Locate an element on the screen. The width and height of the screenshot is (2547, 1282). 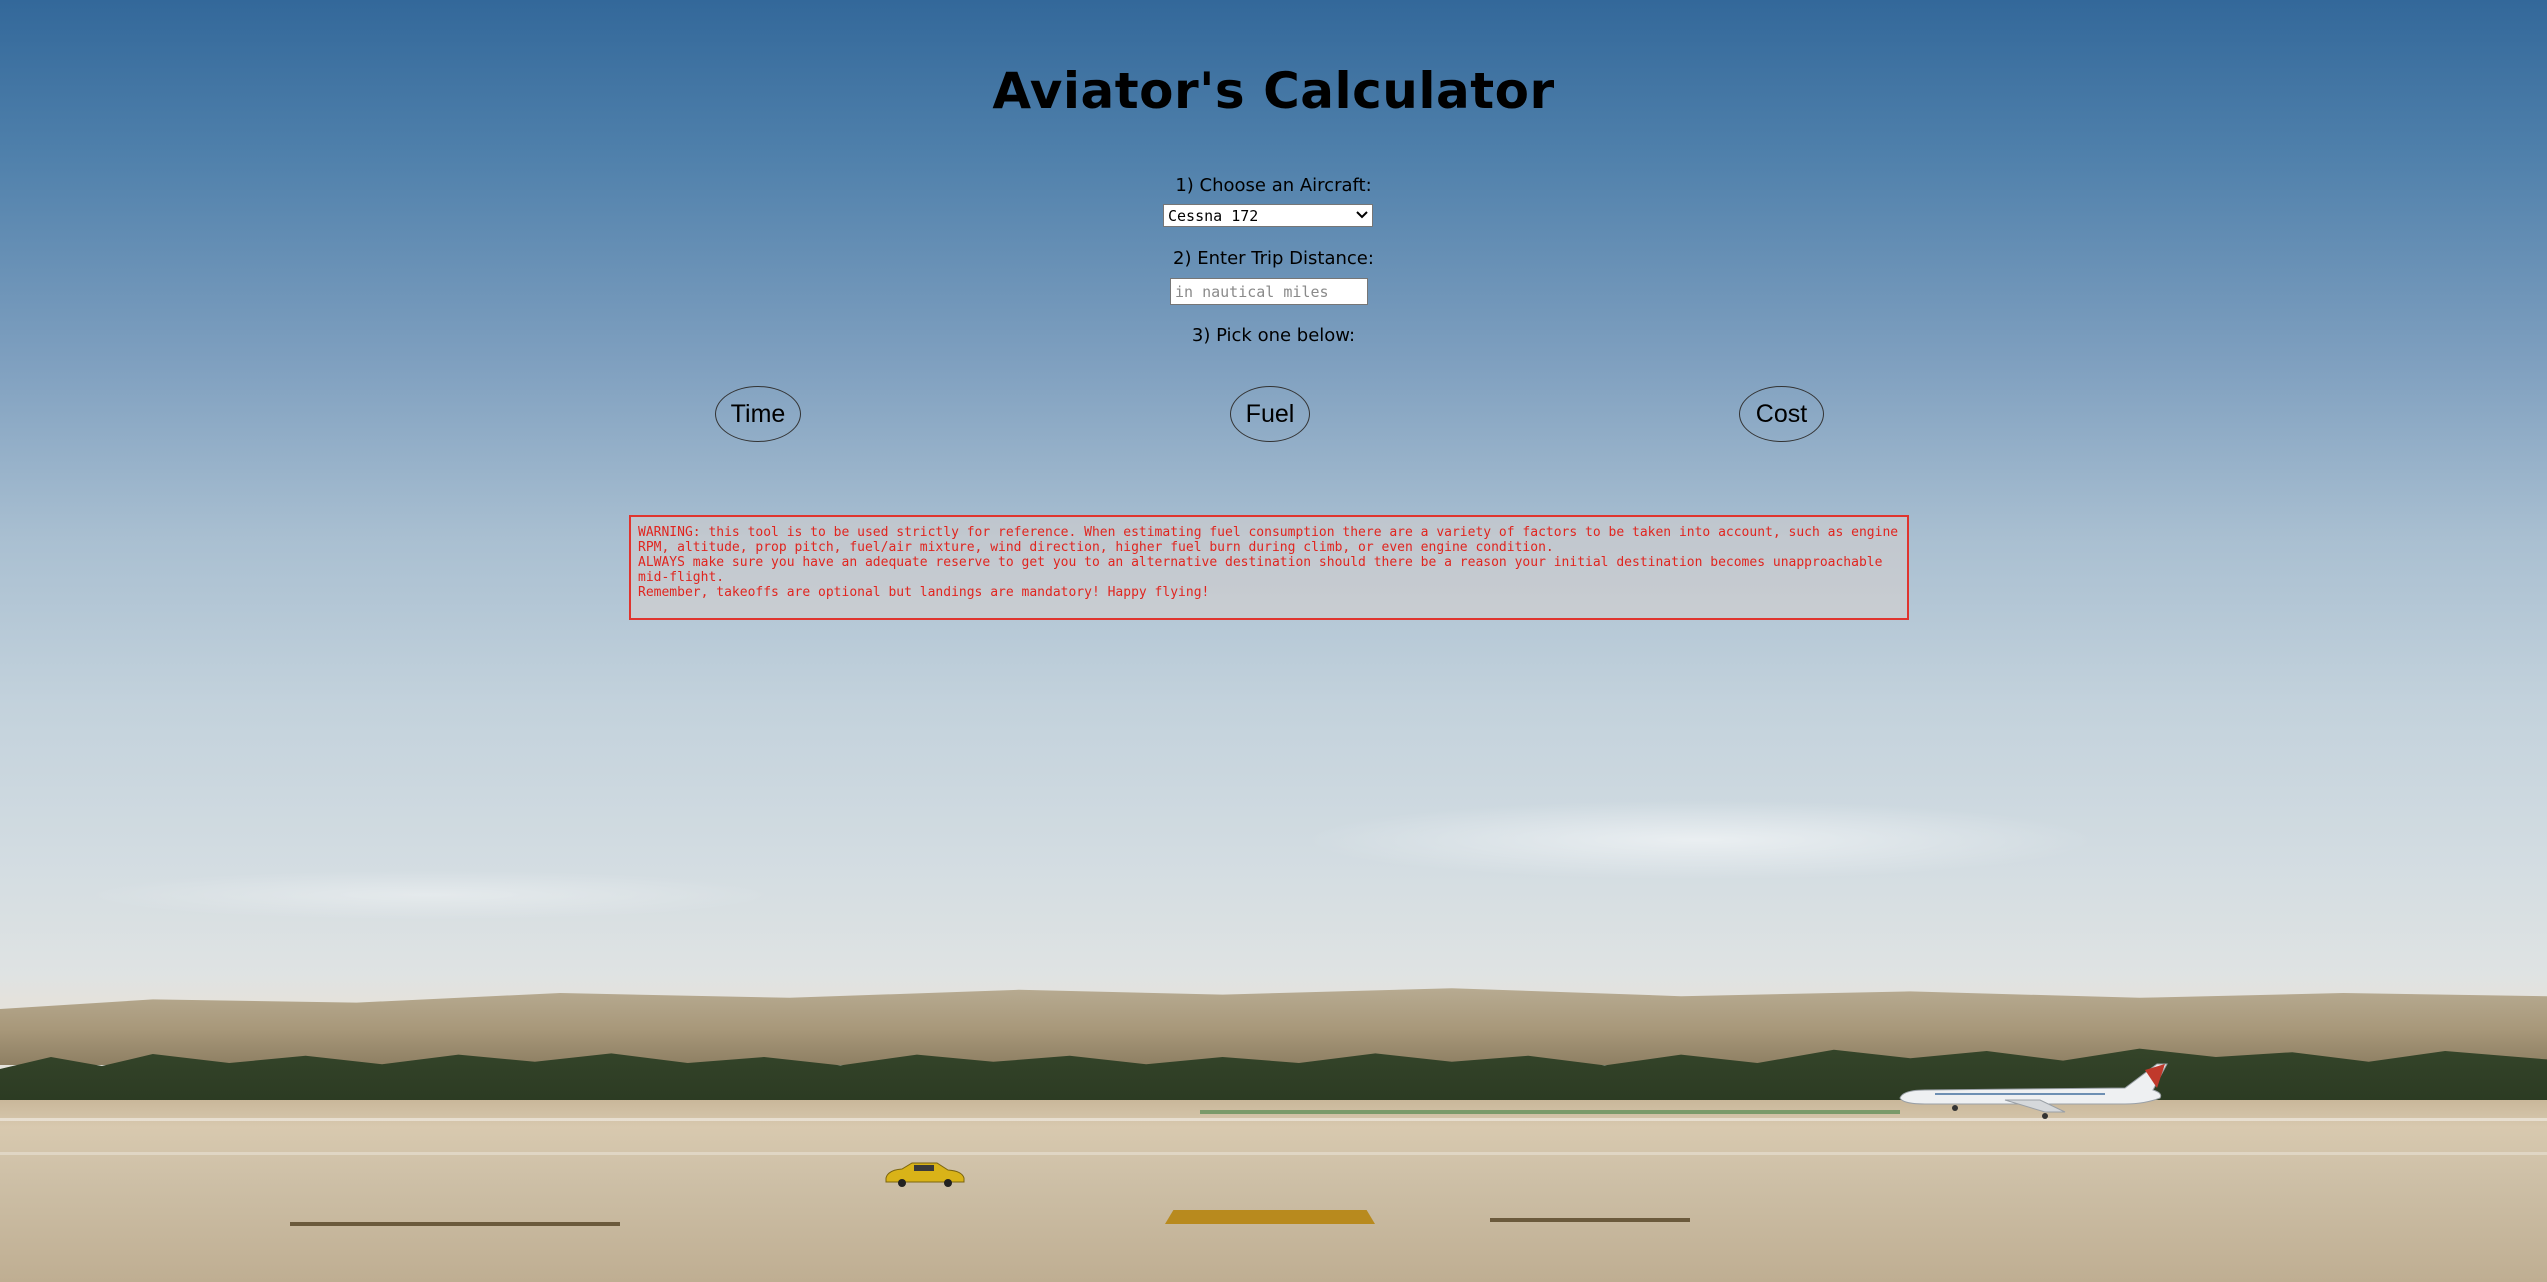
car-icon is located at coordinates (925, 1174).